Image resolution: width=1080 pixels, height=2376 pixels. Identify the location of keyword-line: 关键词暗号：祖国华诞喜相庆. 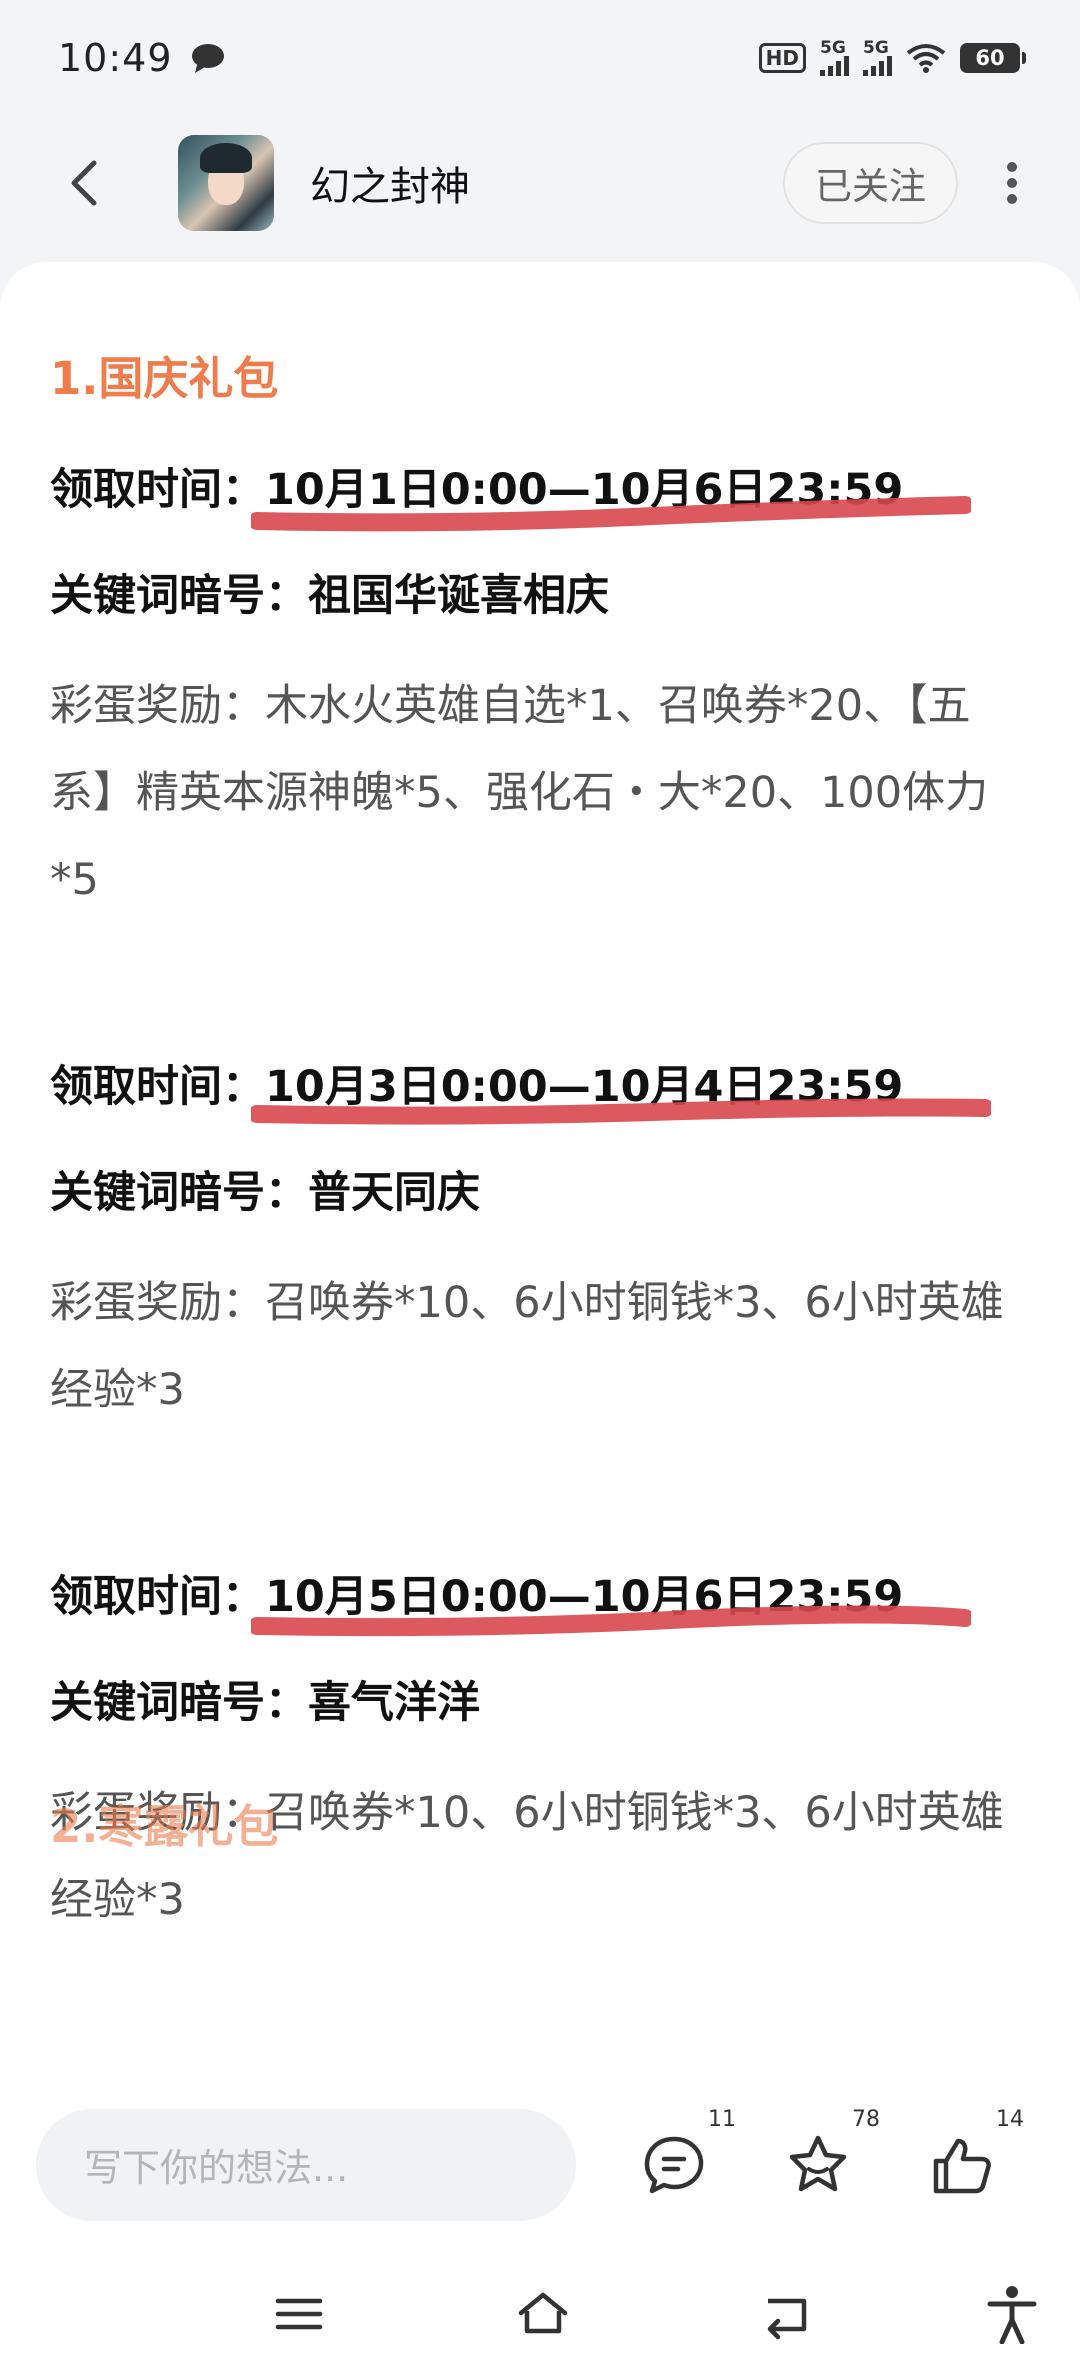
(540, 592).